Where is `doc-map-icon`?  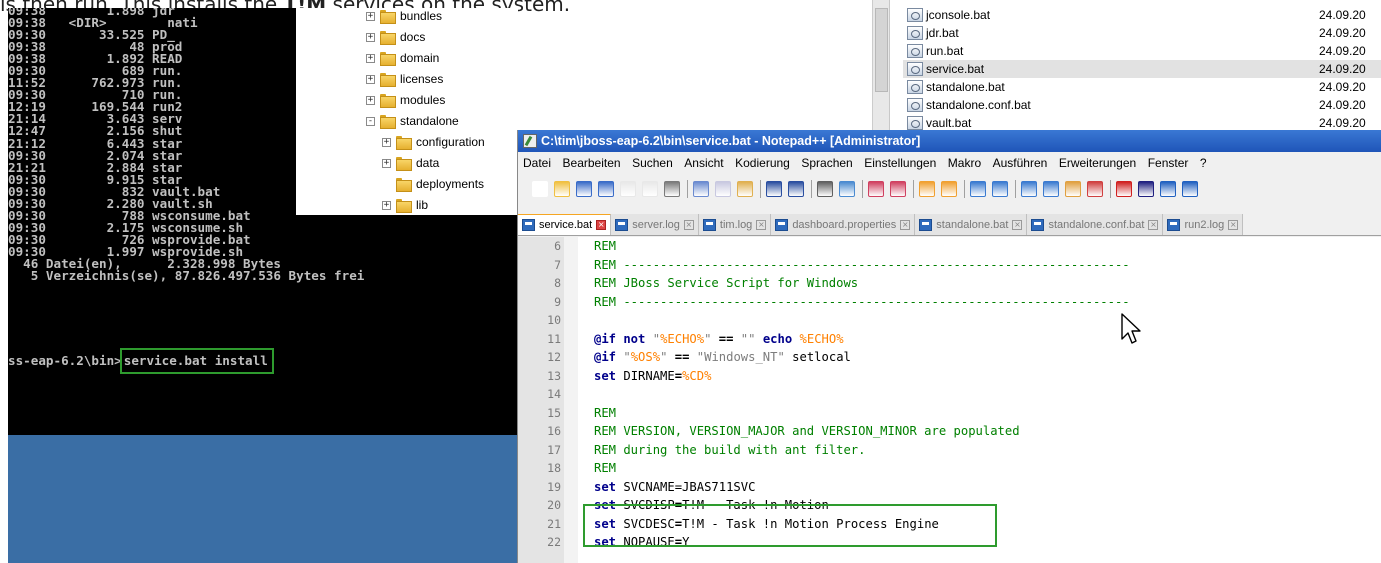 doc-map-icon is located at coordinates (1051, 189).